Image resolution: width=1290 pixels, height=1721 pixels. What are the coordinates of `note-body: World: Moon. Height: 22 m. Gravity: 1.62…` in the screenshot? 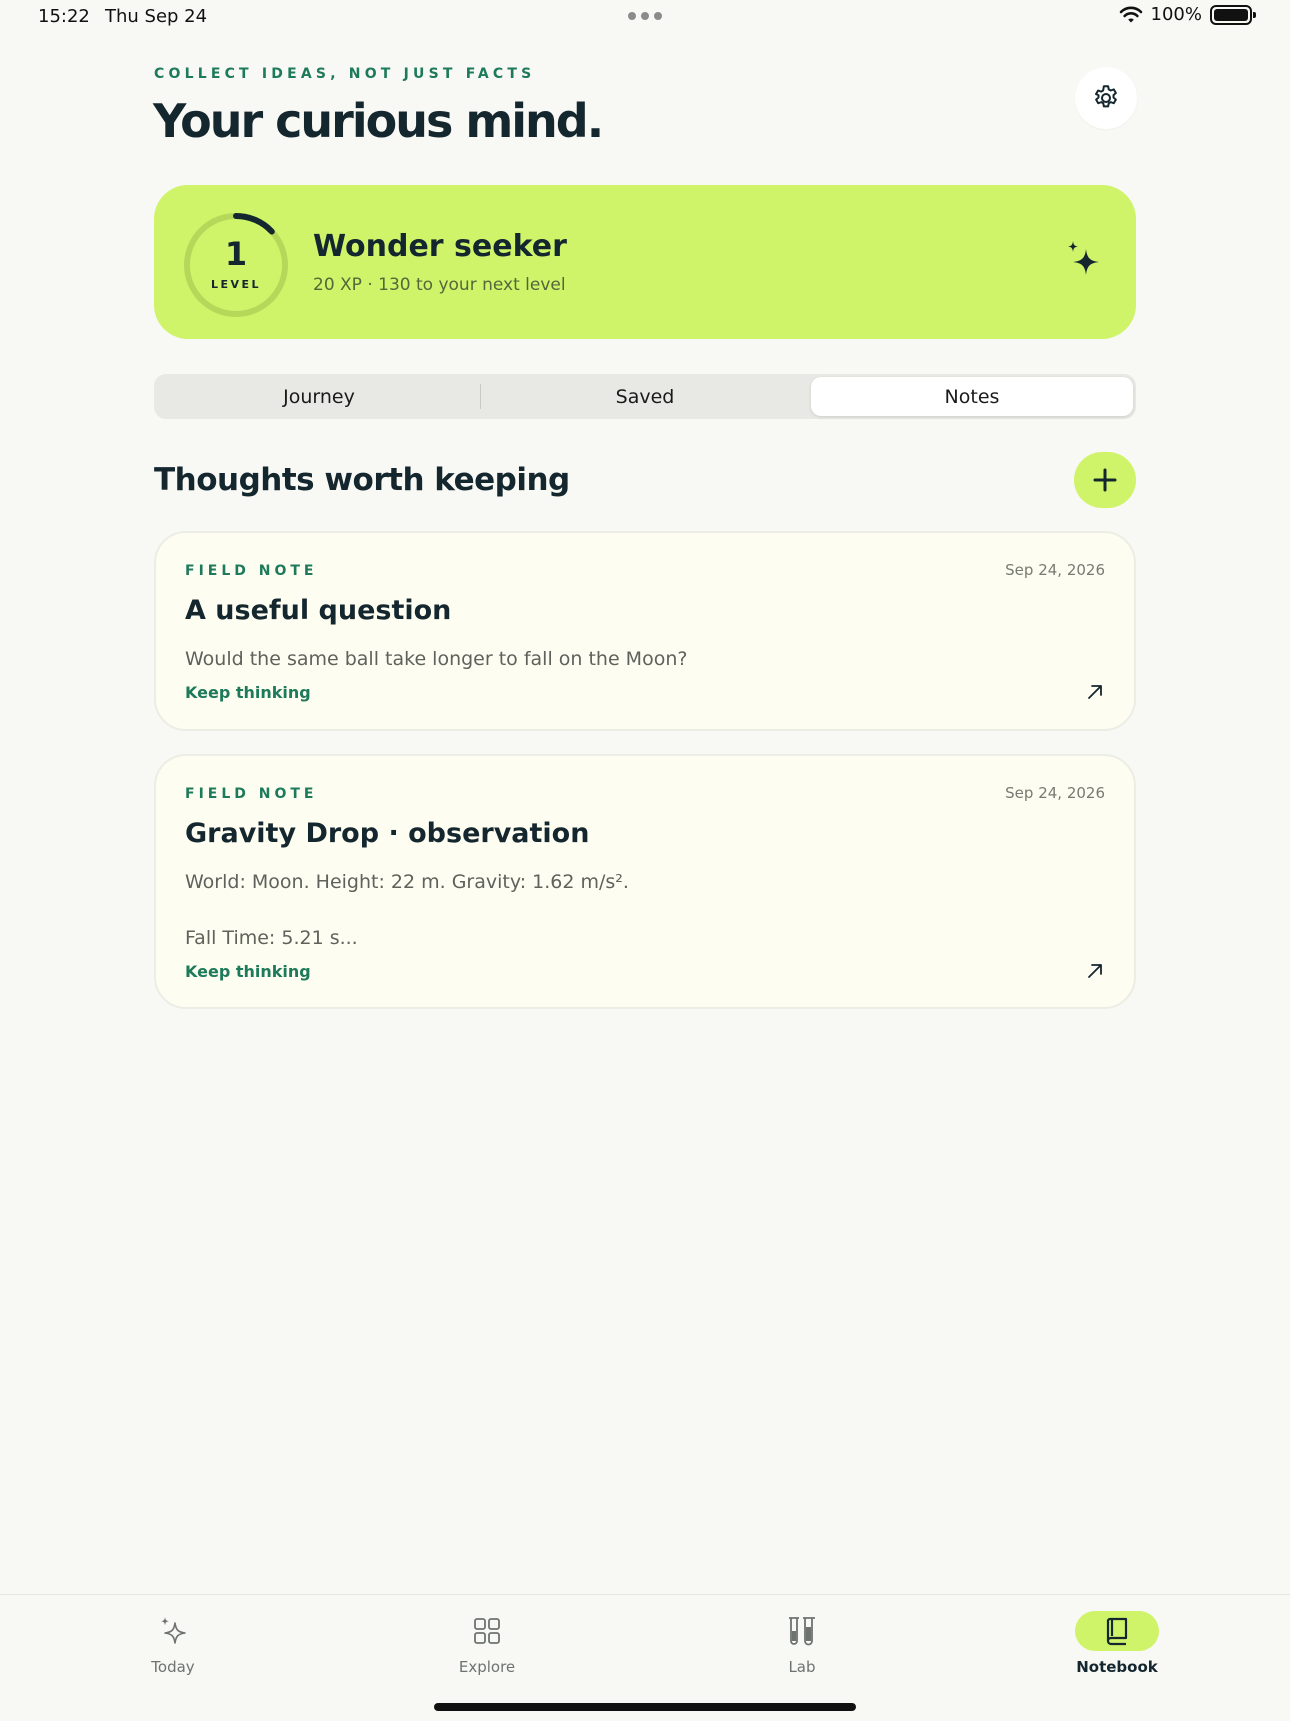 It's located at (635, 910).